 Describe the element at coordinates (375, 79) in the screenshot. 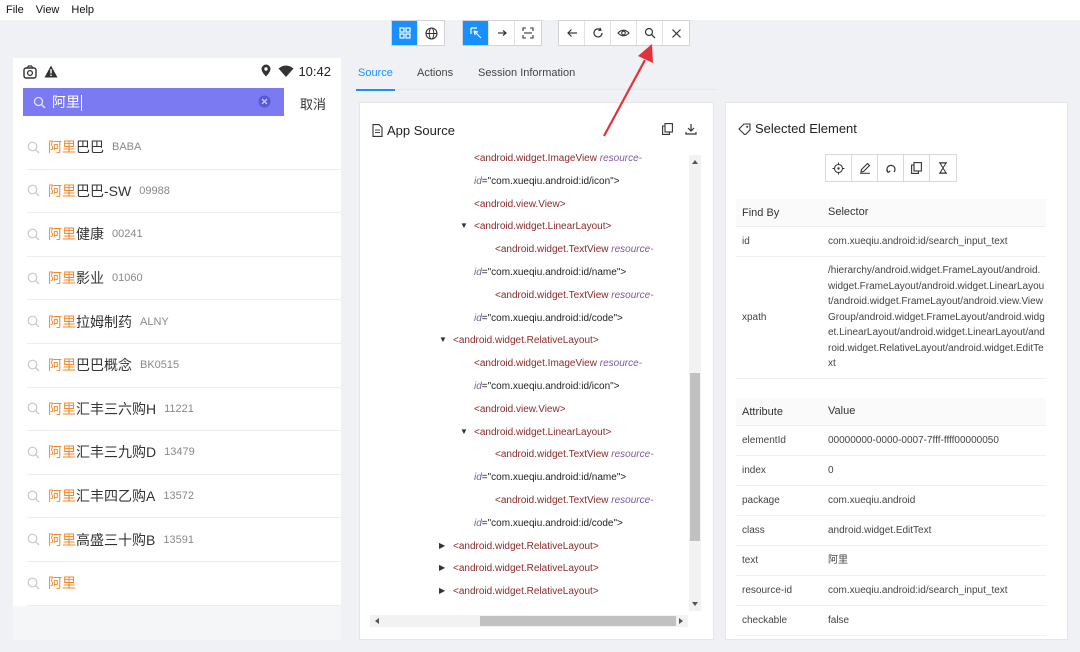

I see `tab-source: Source` at that location.